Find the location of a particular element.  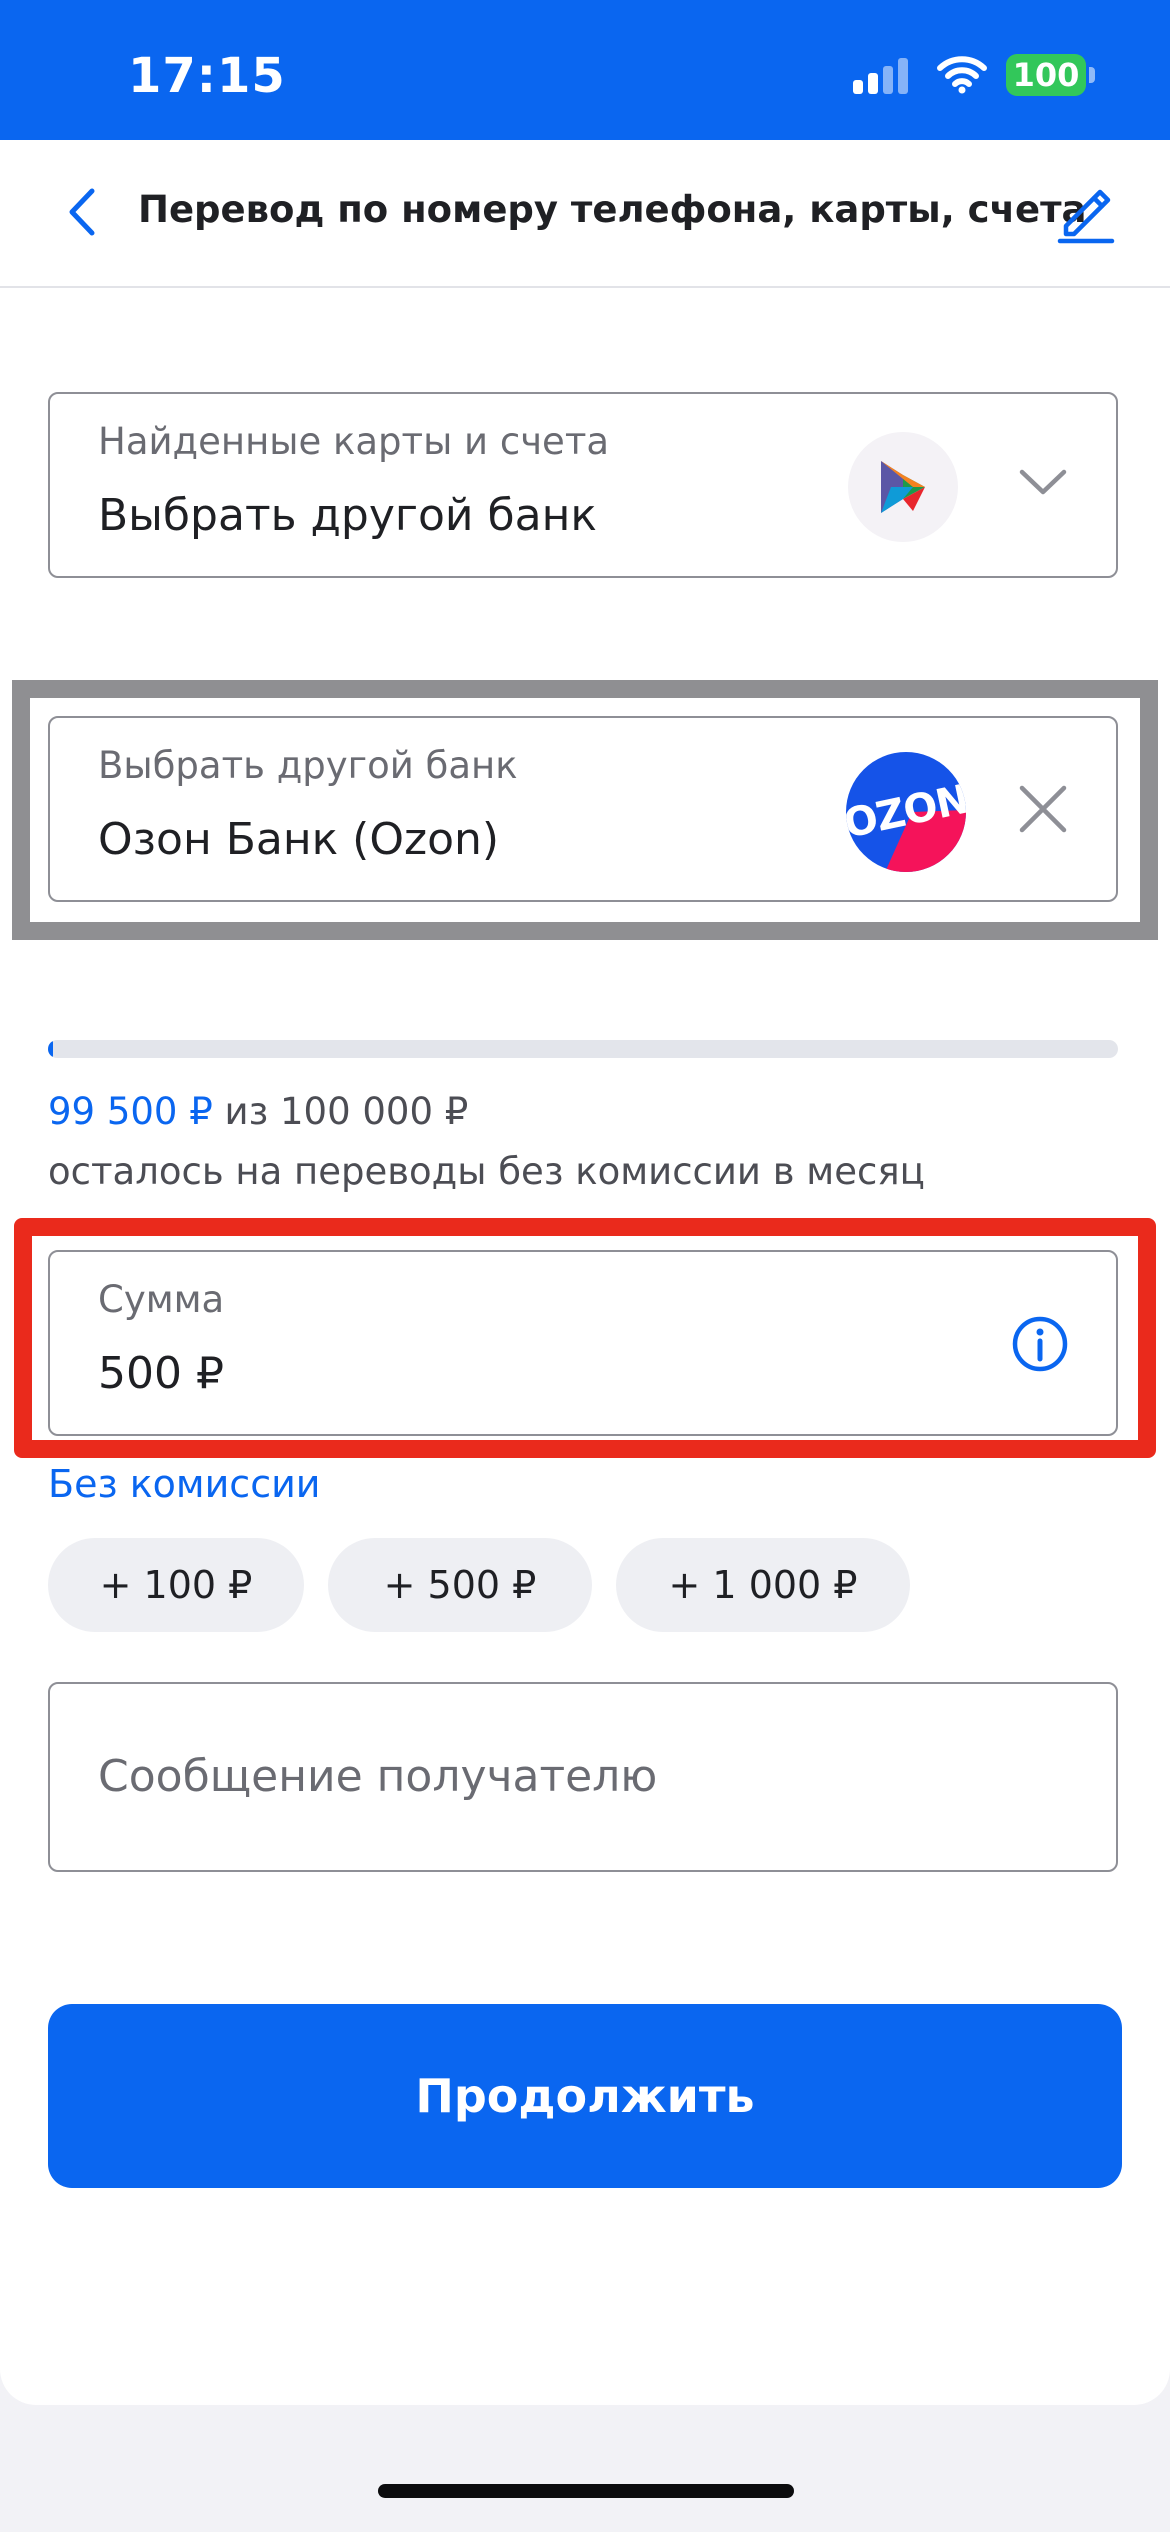

battery-indicator: 100 is located at coordinates (1046, 75).